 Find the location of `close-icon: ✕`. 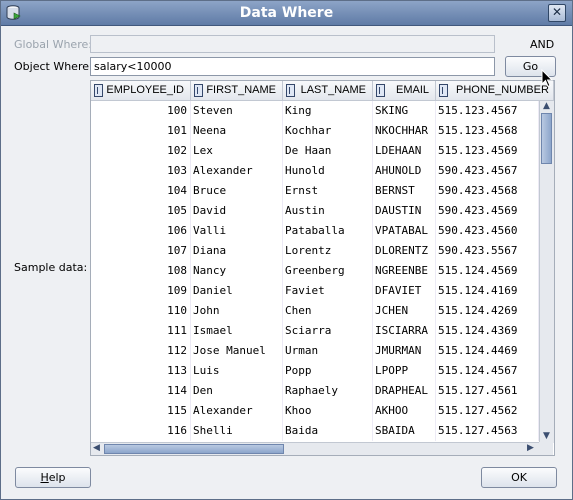

close-icon: ✕ is located at coordinates (557, 13).